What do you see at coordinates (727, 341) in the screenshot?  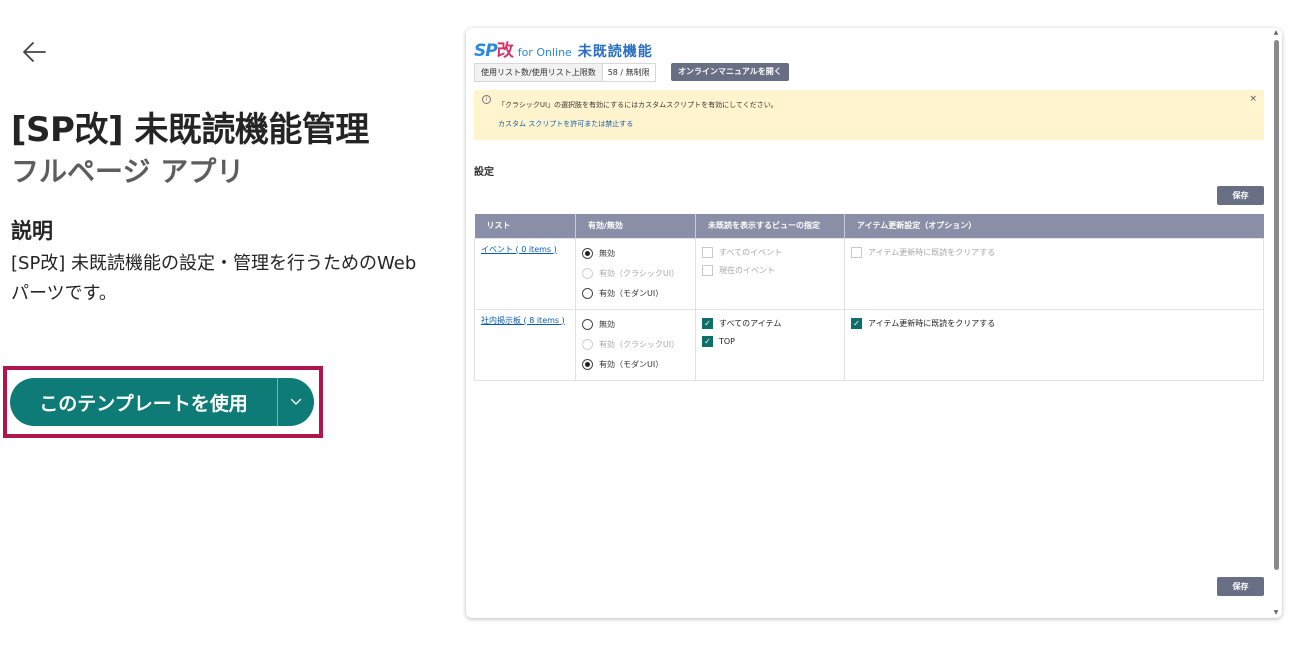 I see `checkbox-label: TOP` at bounding box center [727, 341].